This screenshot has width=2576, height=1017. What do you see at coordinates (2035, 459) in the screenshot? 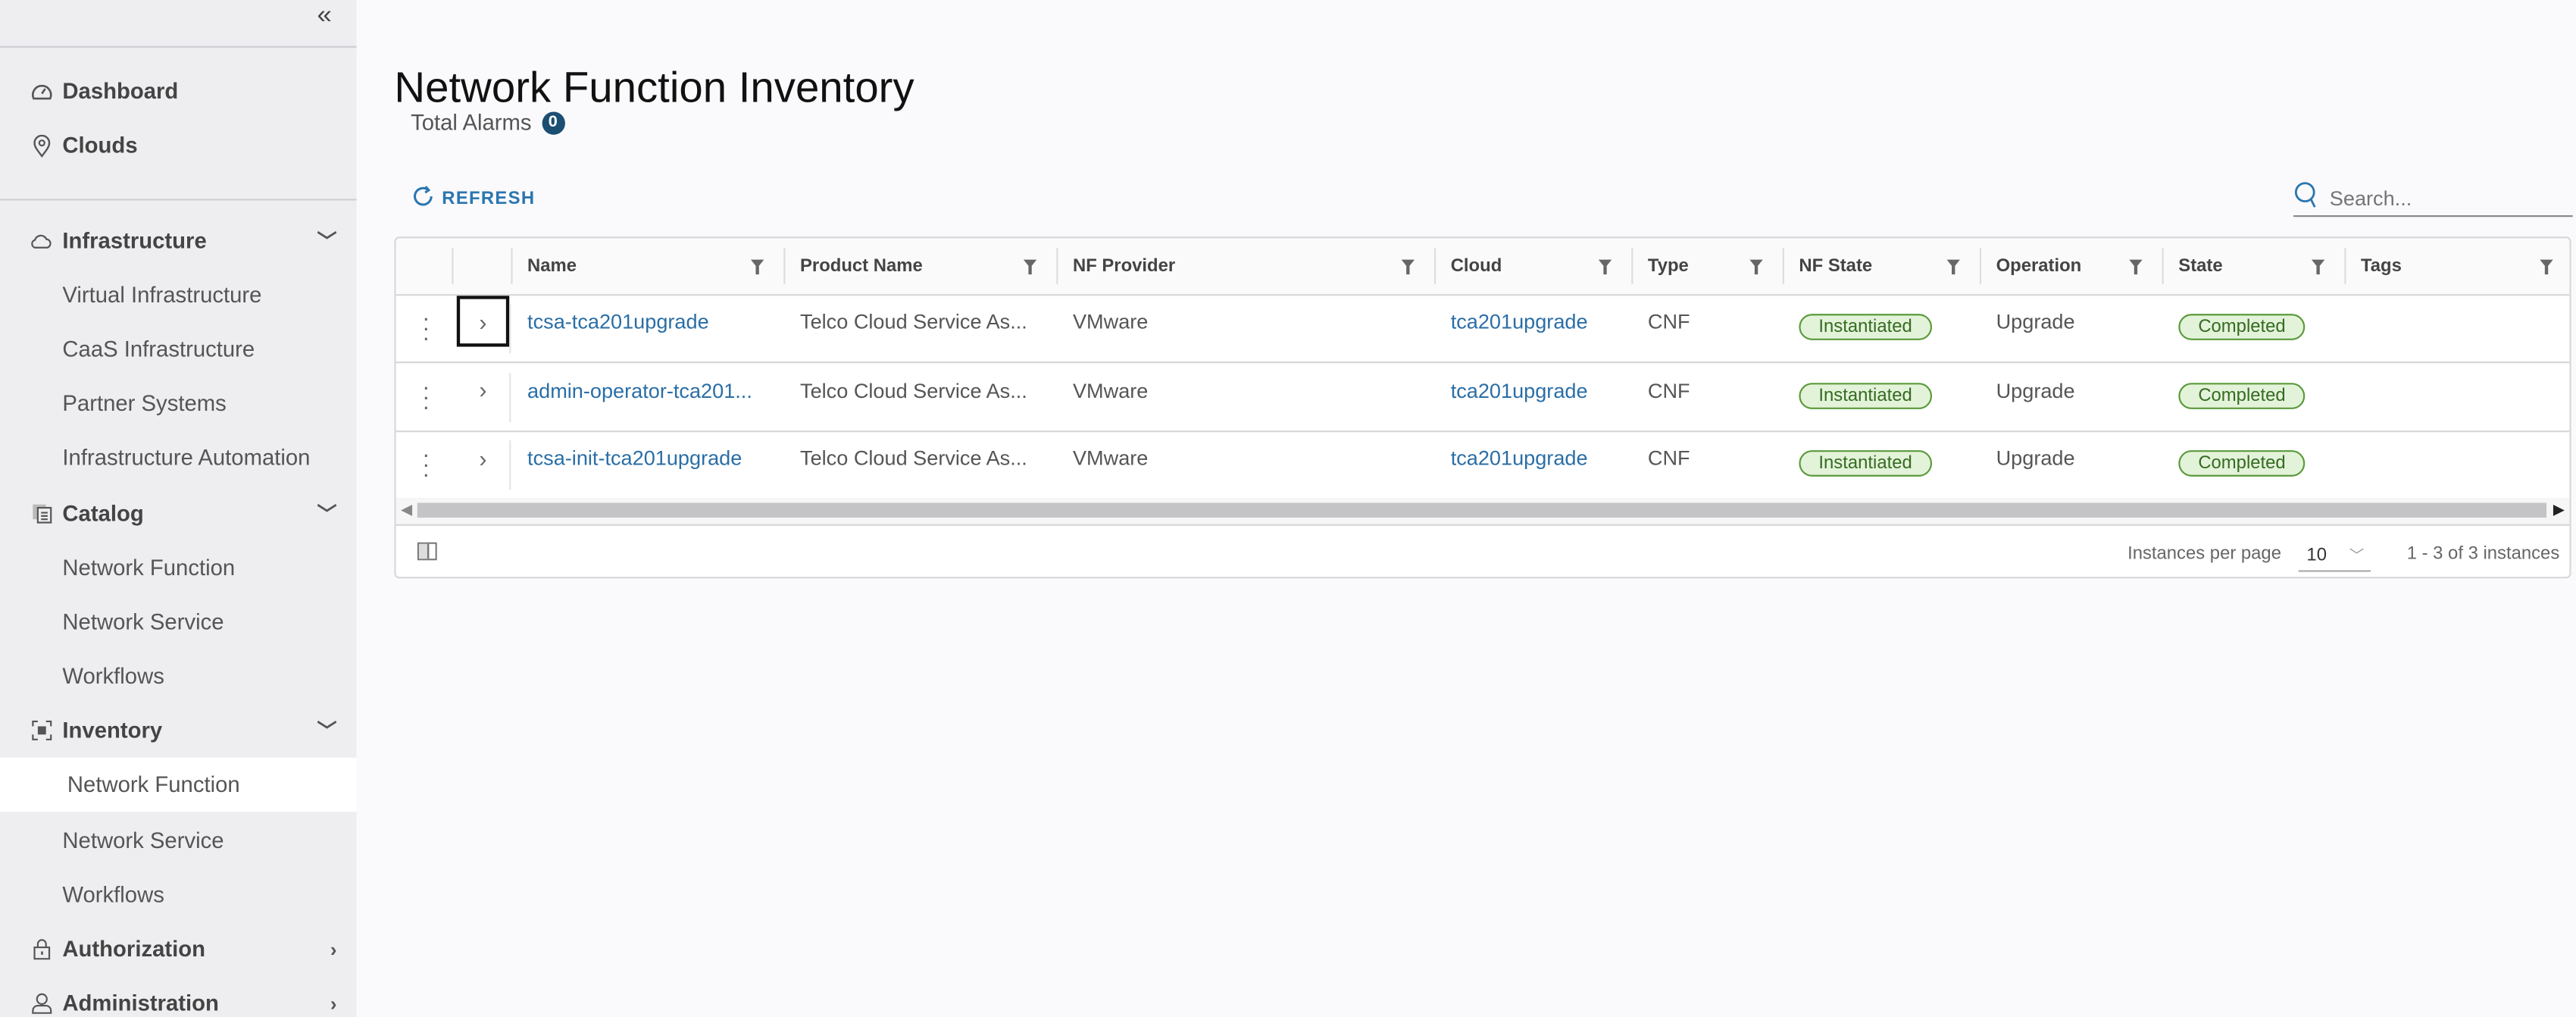
I see `operation-cell-text: Upgrade` at bounding box center [2035, 459].